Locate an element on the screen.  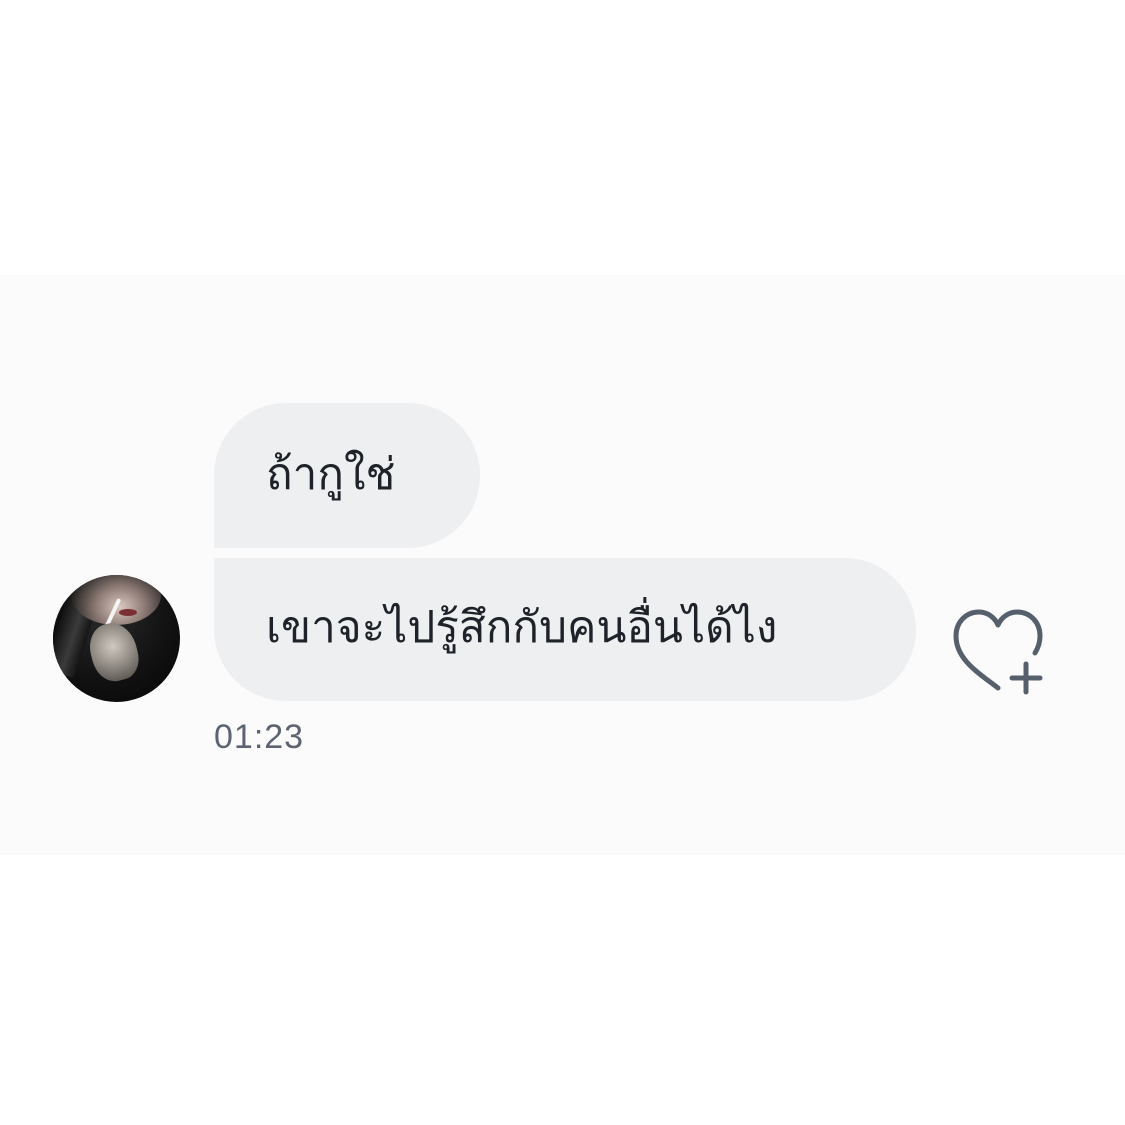
message-text: เขาจะไปรู้สึกกับคนอื่นได้ไง is located at coordinates (522, 627).